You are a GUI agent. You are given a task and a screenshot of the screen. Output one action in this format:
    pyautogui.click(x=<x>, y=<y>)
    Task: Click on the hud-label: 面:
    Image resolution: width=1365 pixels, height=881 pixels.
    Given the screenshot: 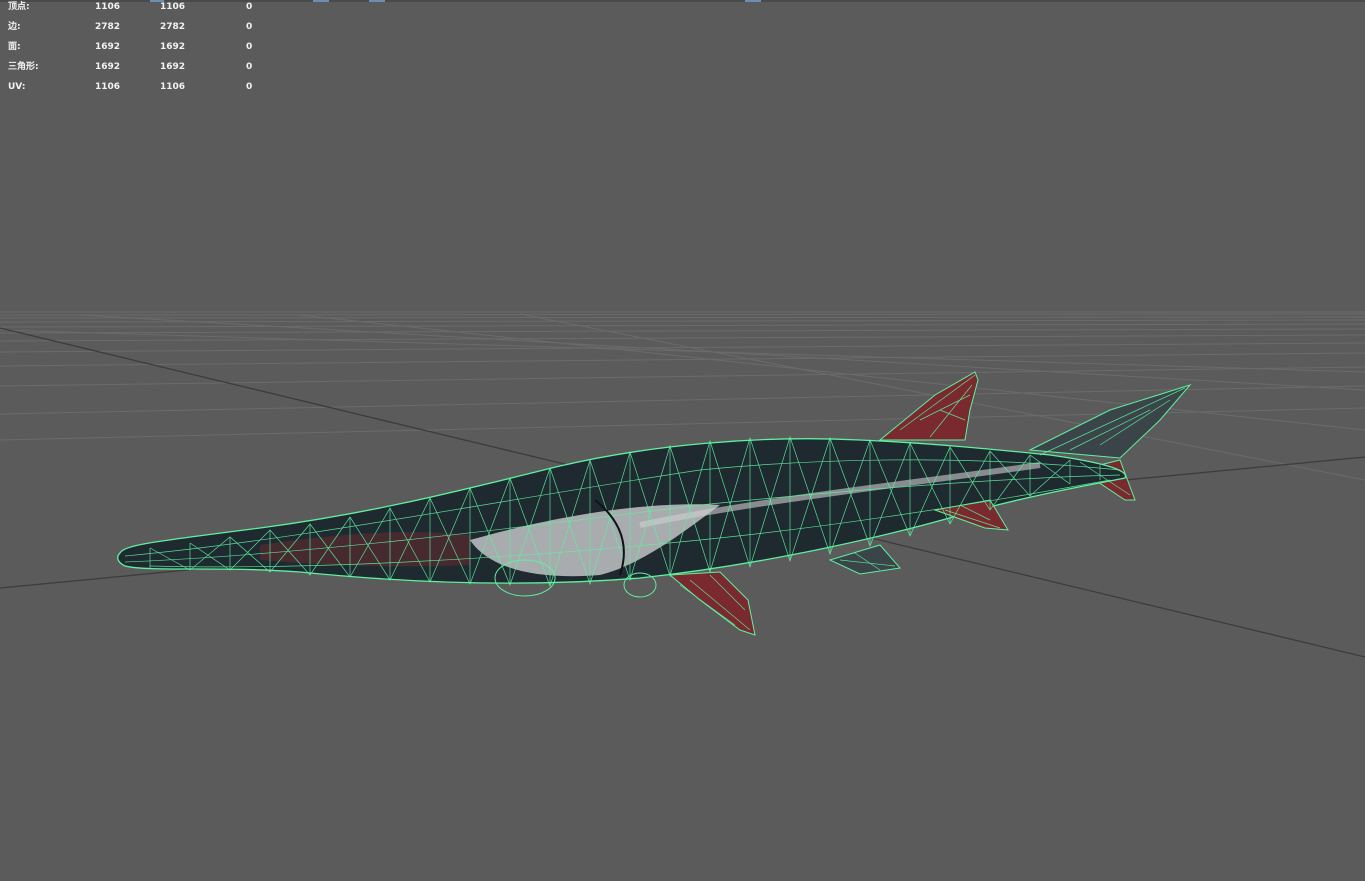 What is the action you would take?
    pyautogui.click(x=14, y=47)
    